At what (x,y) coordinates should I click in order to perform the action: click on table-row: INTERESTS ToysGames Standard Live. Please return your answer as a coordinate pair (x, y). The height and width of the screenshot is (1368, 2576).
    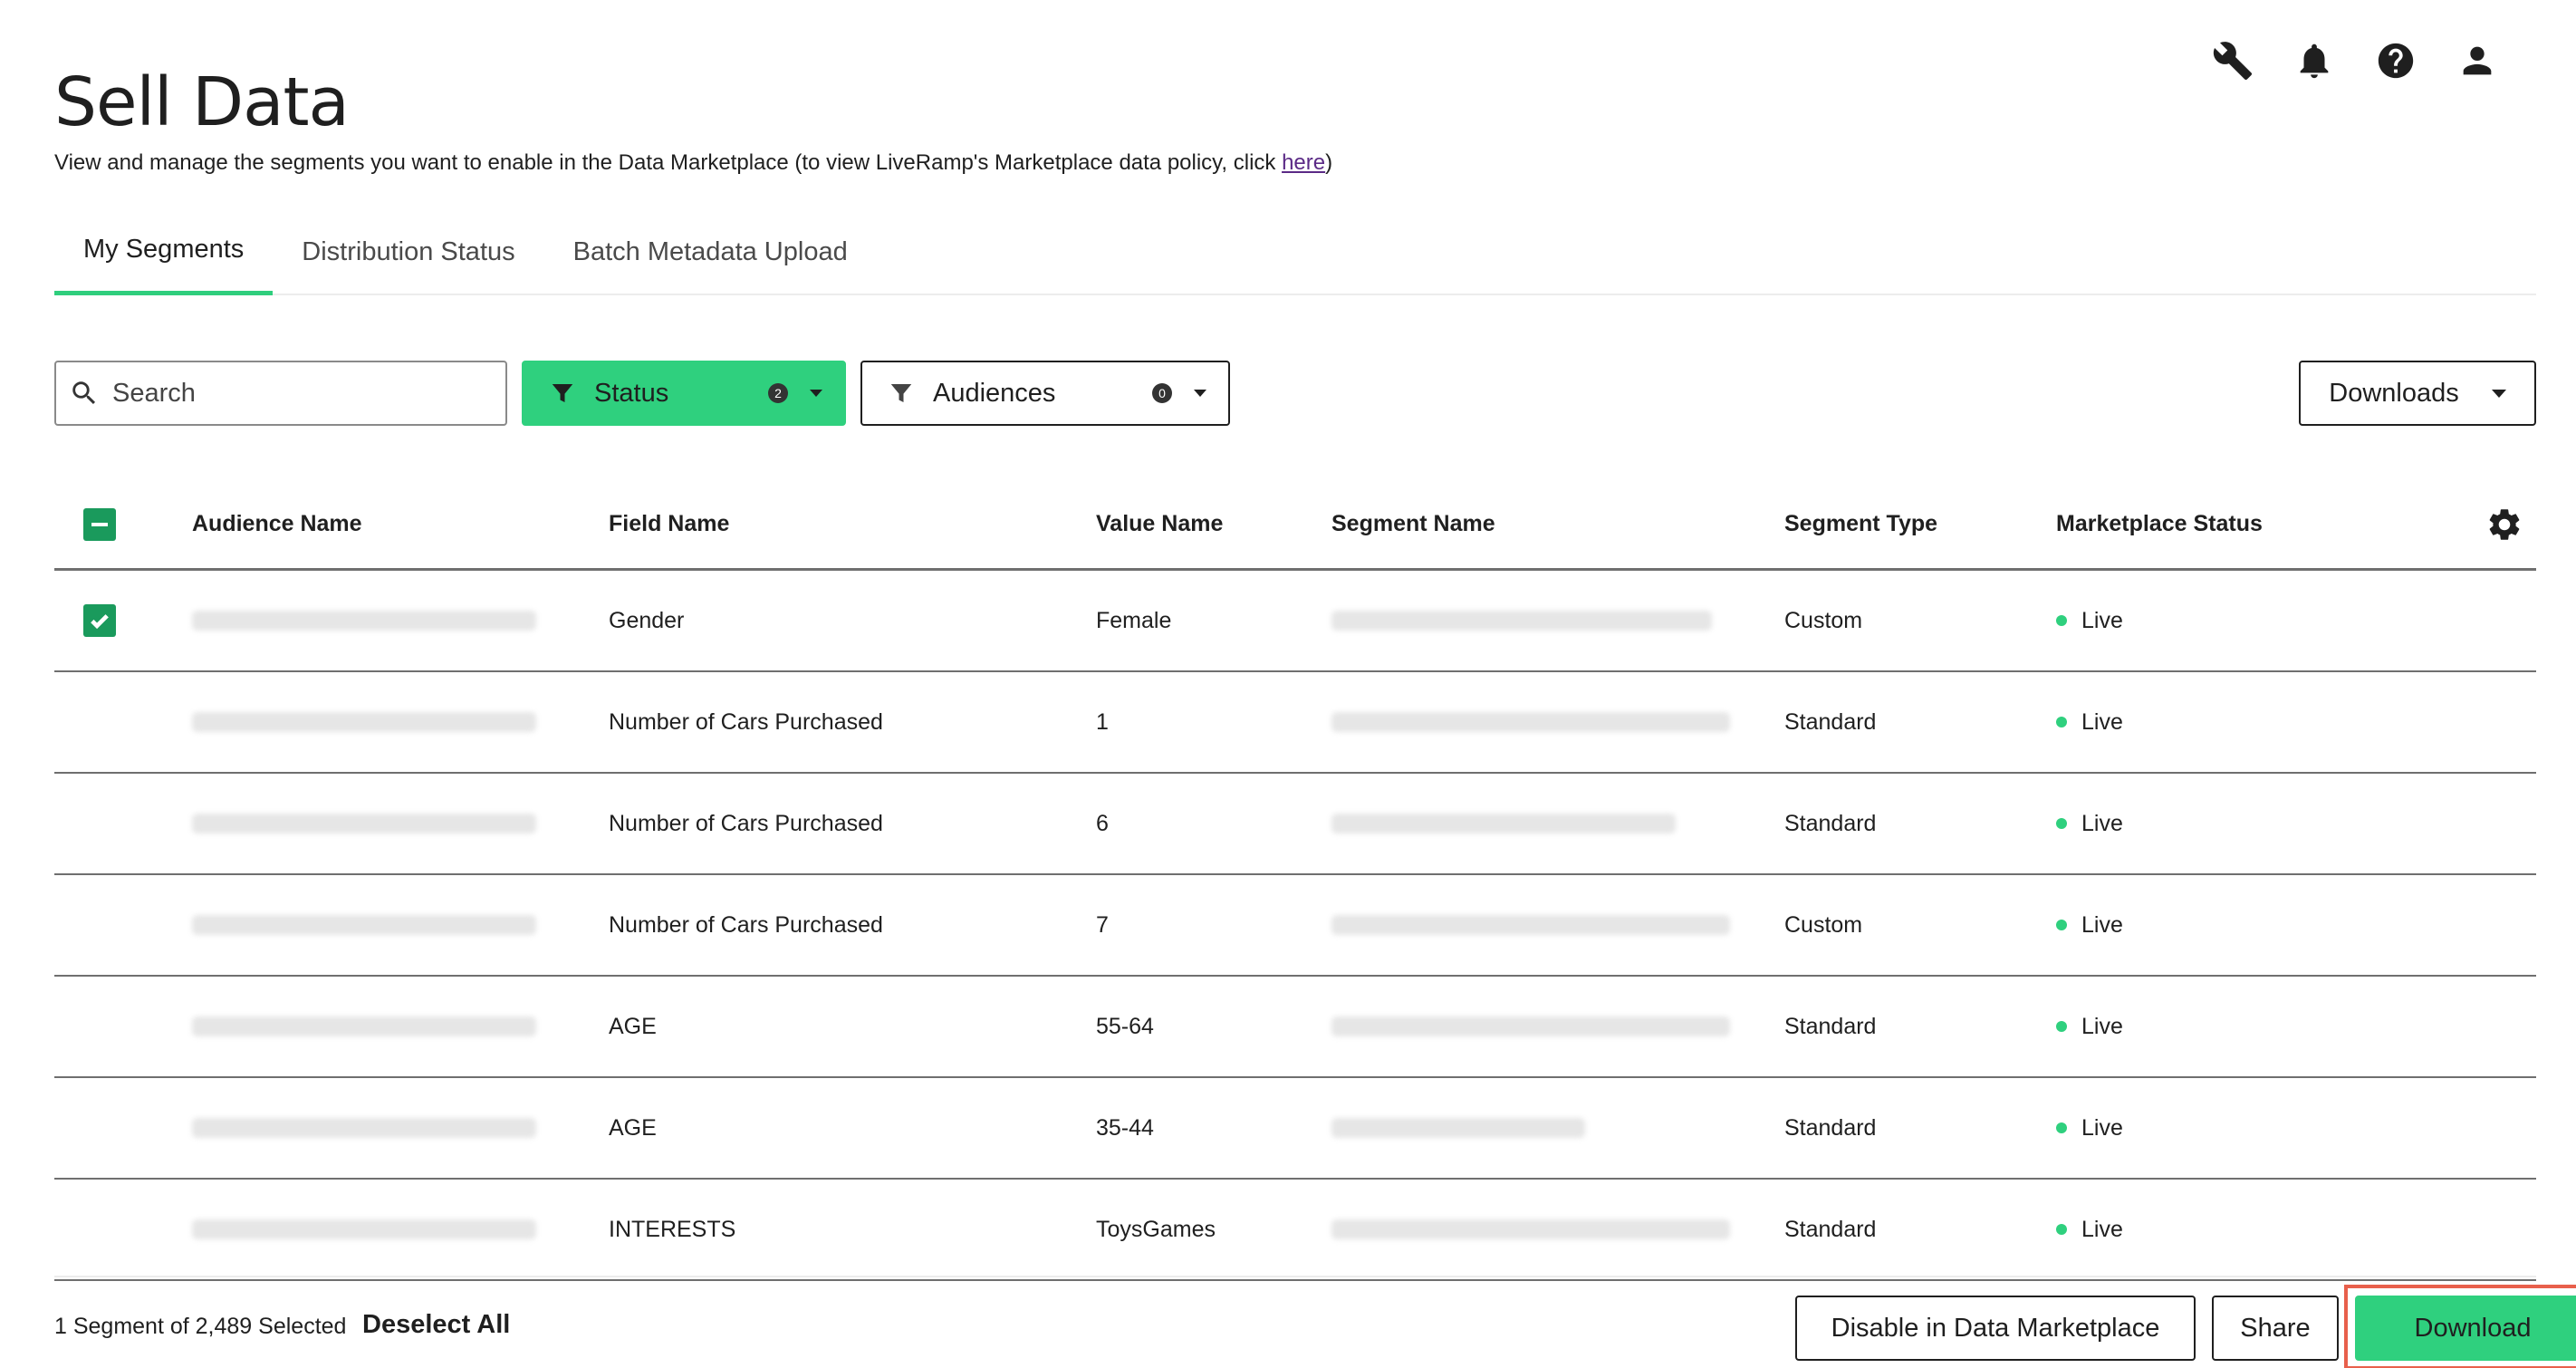
    Looking at the image, I should click on (1295, 1231).